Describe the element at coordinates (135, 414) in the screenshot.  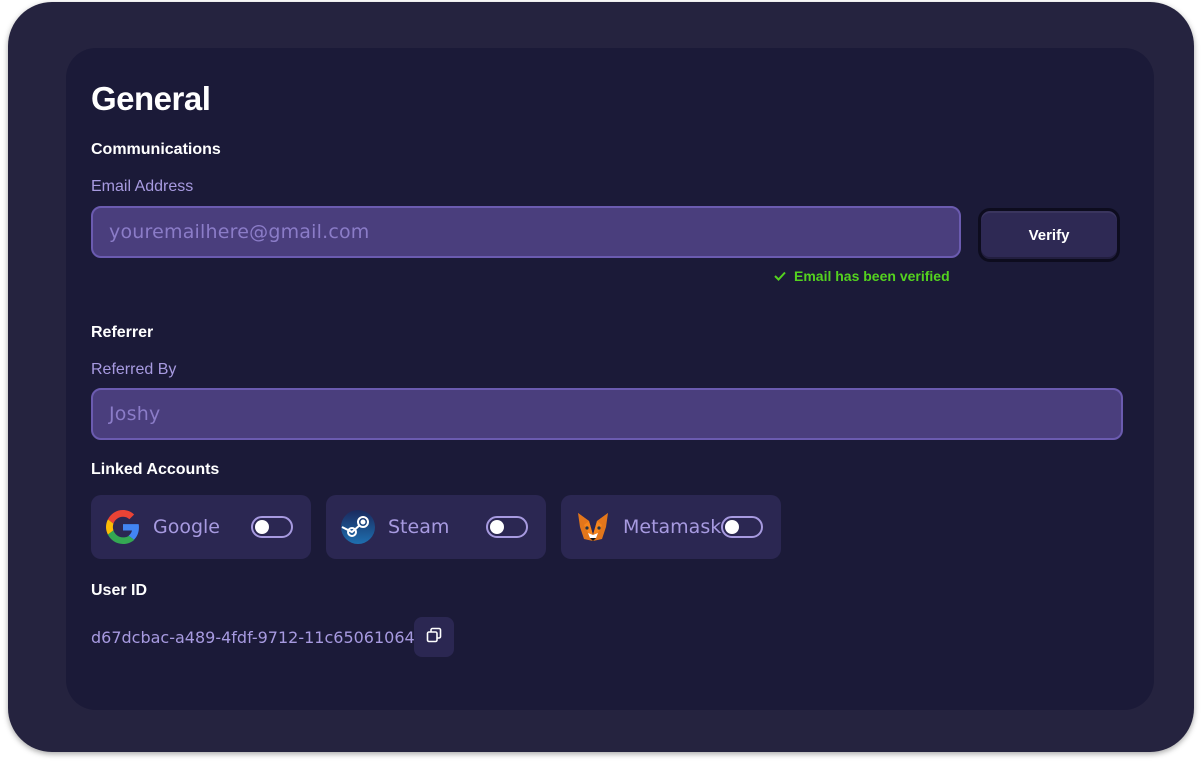
I see `referred-by-value: Joshy` at that location.